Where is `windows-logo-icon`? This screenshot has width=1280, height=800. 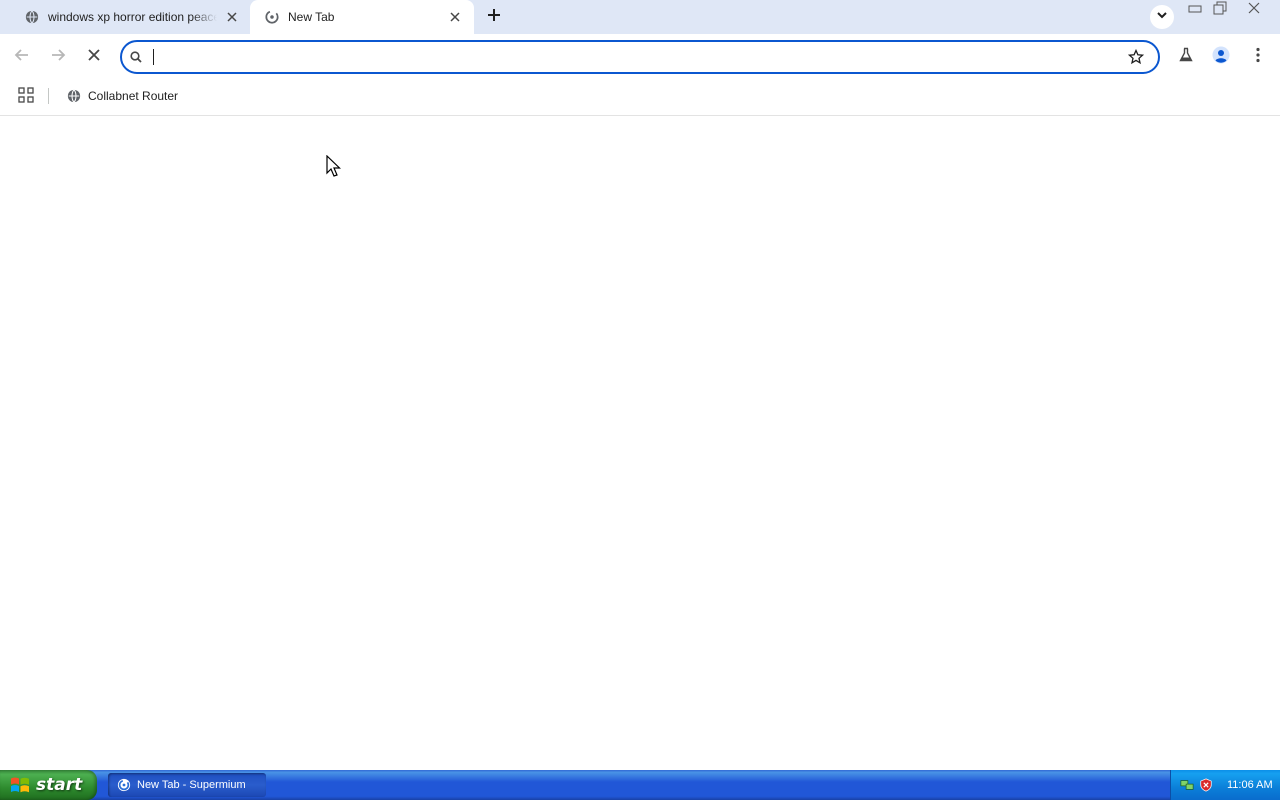 windows-logo-icon is located at coordinates (20, 785).